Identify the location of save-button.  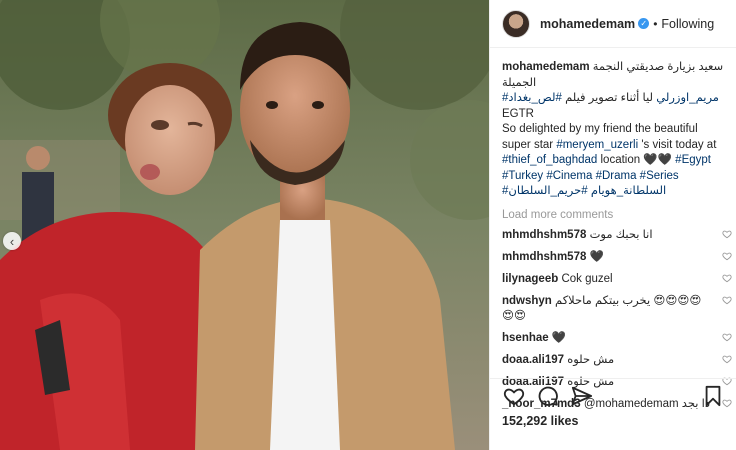
(713, 396).